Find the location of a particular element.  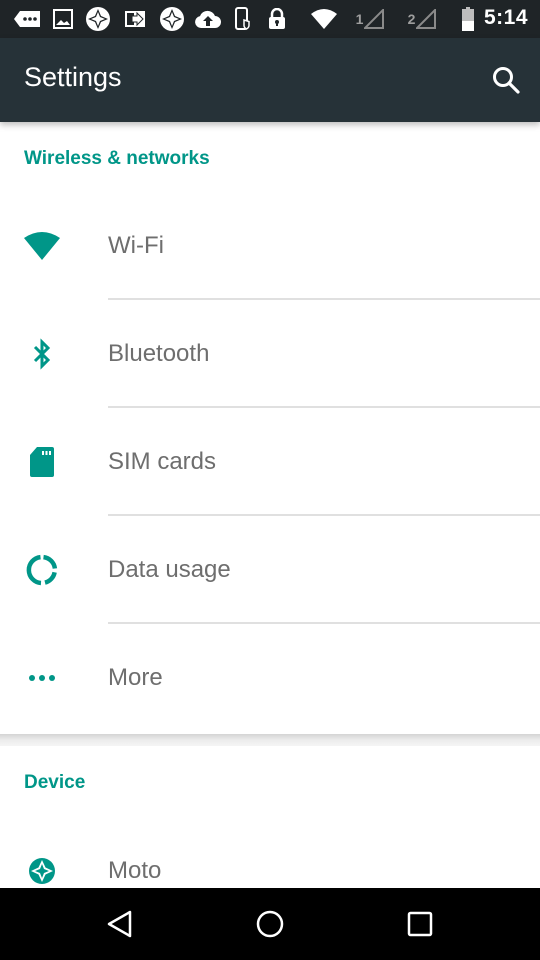

battery-icon is located at coordinates (468, 19).